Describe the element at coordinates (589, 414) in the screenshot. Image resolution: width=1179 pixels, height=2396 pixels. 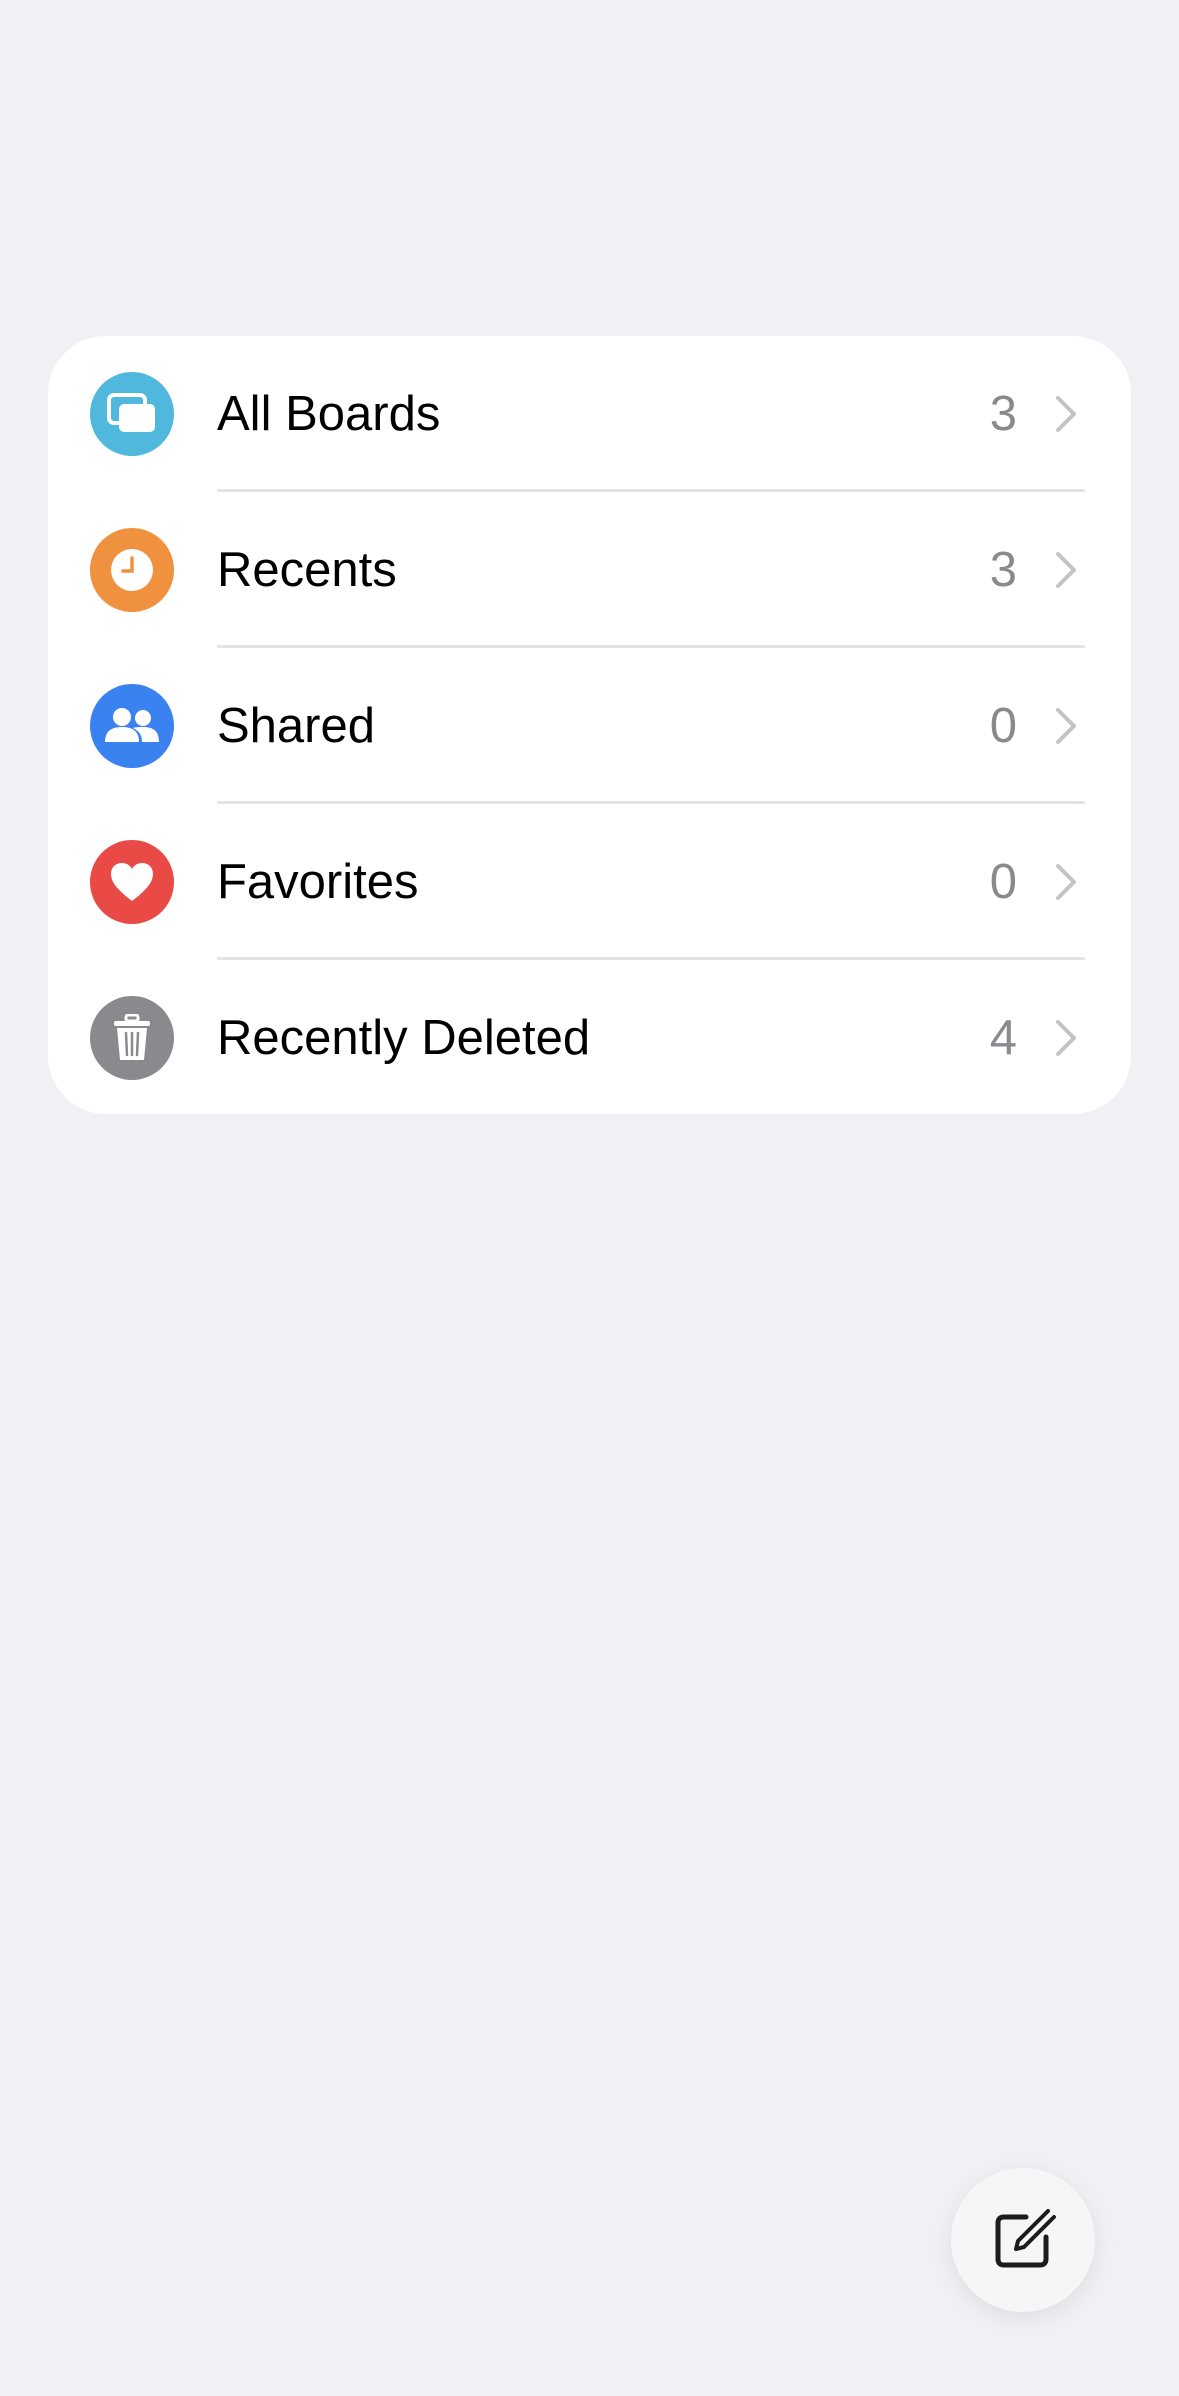
I see `list-item-all-boards: All Boards 3` at that location.